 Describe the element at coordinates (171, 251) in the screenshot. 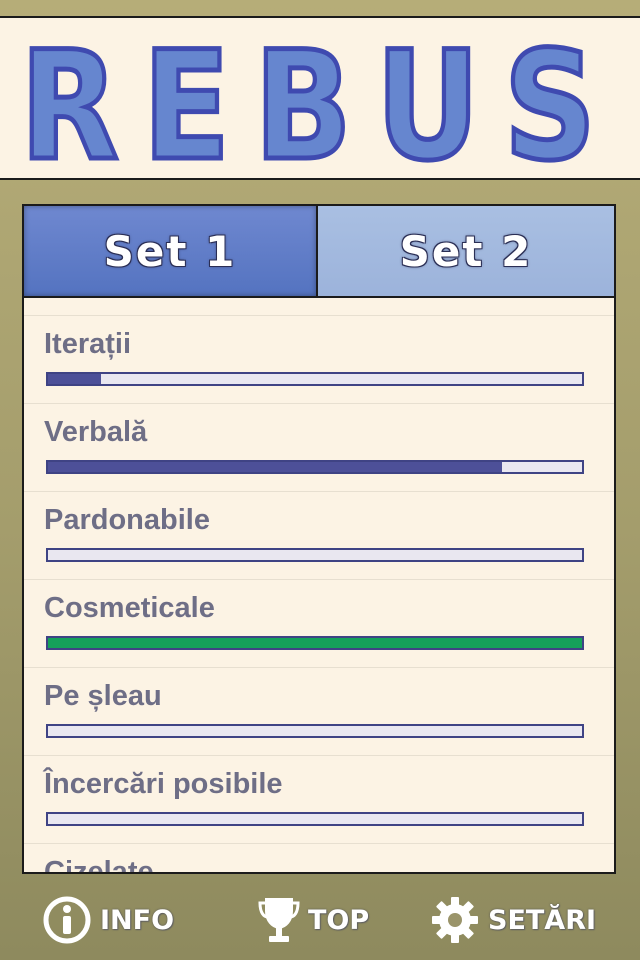

I see `tab-set-1: Set 1` at that location.